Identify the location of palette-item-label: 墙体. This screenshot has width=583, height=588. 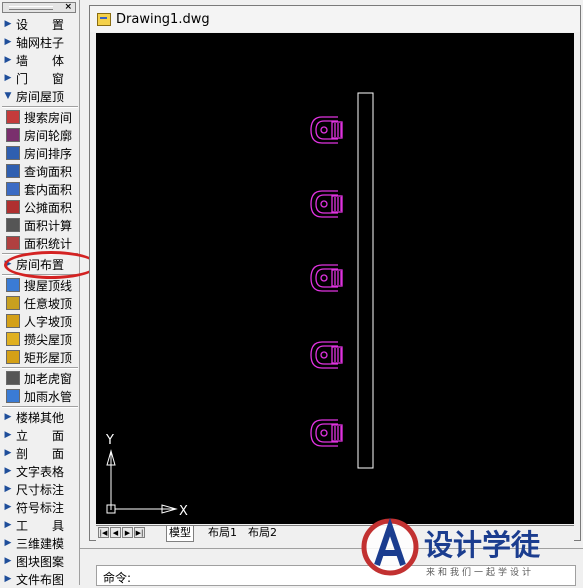
(40, 60).